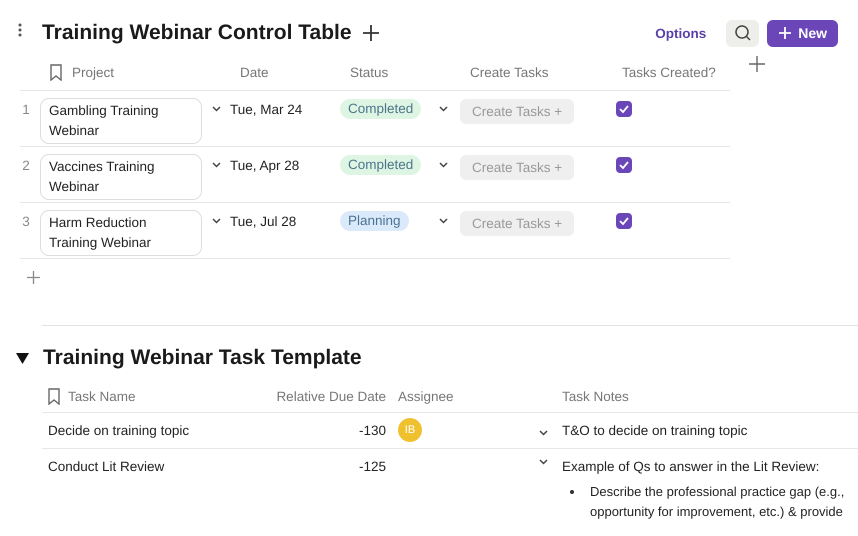 Image resolution: width=858 pixels, height=536 pixels. Describe the element at coordinates (374, 221) in the screenshot. I see `status-badge: Planning` at that location.